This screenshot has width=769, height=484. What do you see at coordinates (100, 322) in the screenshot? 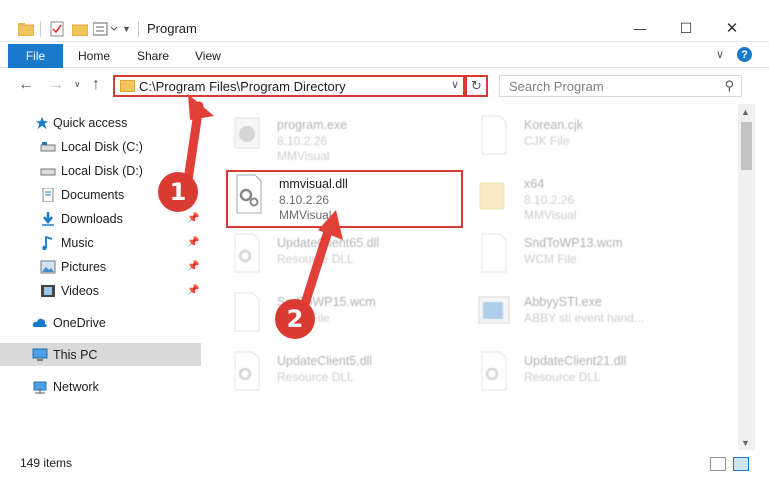
I see `sidebar-item-onedrive: OneDrive` at bounding box center [100, 322].